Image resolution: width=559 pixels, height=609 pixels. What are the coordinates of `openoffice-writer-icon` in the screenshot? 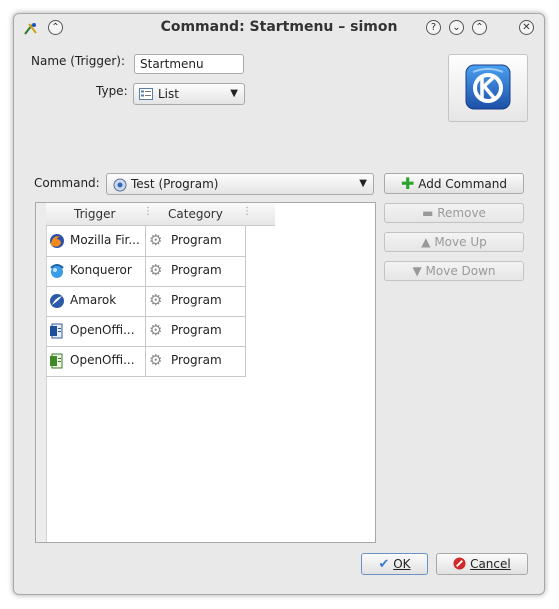 It's located at (56, 331).